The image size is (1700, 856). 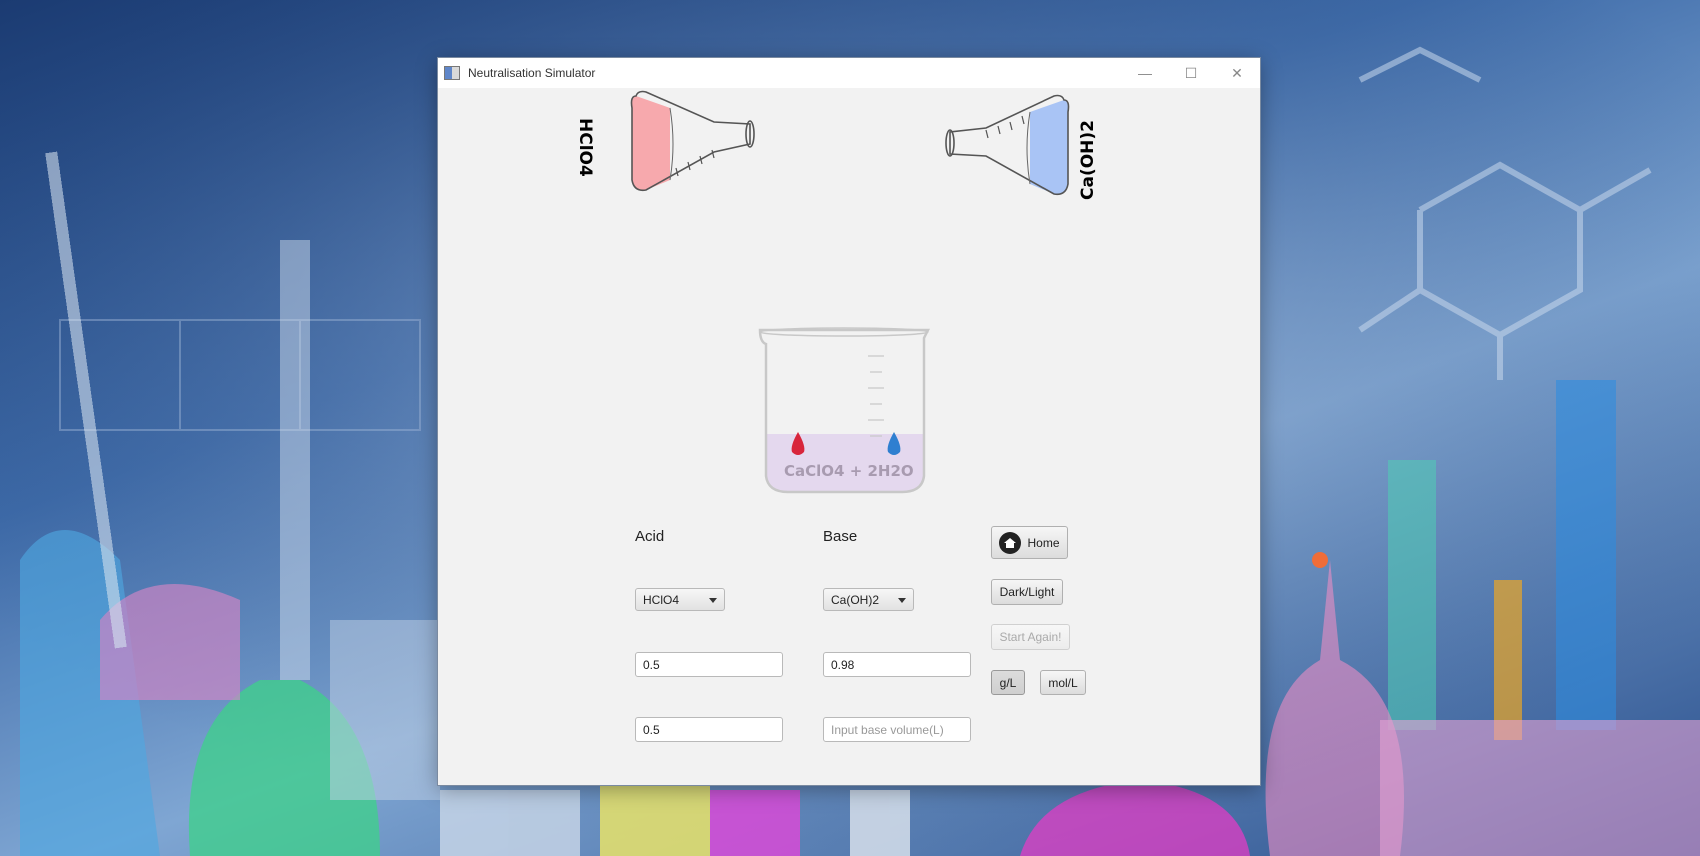 What do you see at coordinates (1237, 73) in the screenshot?
I see `close-button: ✕` at bounding box center [1237, 73].